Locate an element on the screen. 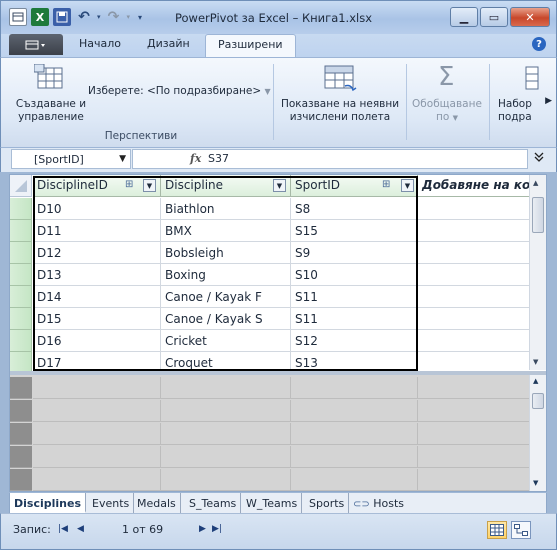  table-cell: D14 is located at coordinates (97, 297).